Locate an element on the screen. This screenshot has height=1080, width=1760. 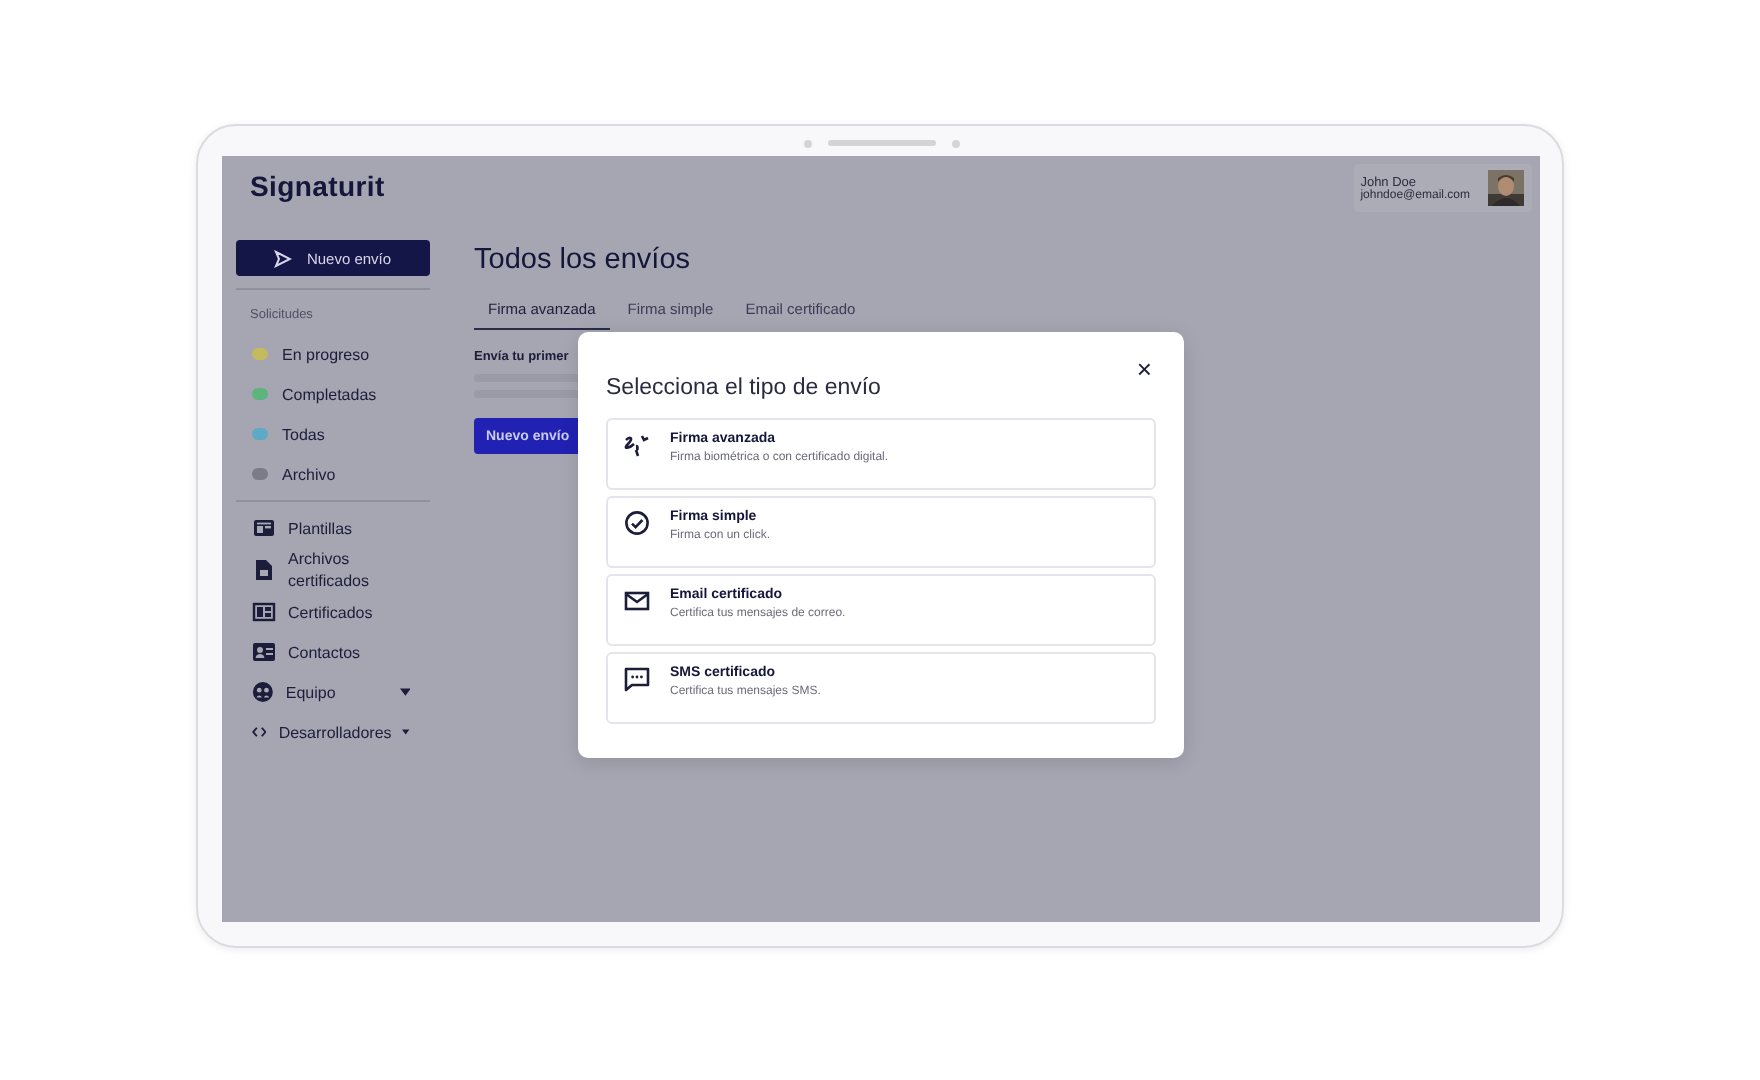
sidebar-item: Plantillas is located at coordinates (344, 528).